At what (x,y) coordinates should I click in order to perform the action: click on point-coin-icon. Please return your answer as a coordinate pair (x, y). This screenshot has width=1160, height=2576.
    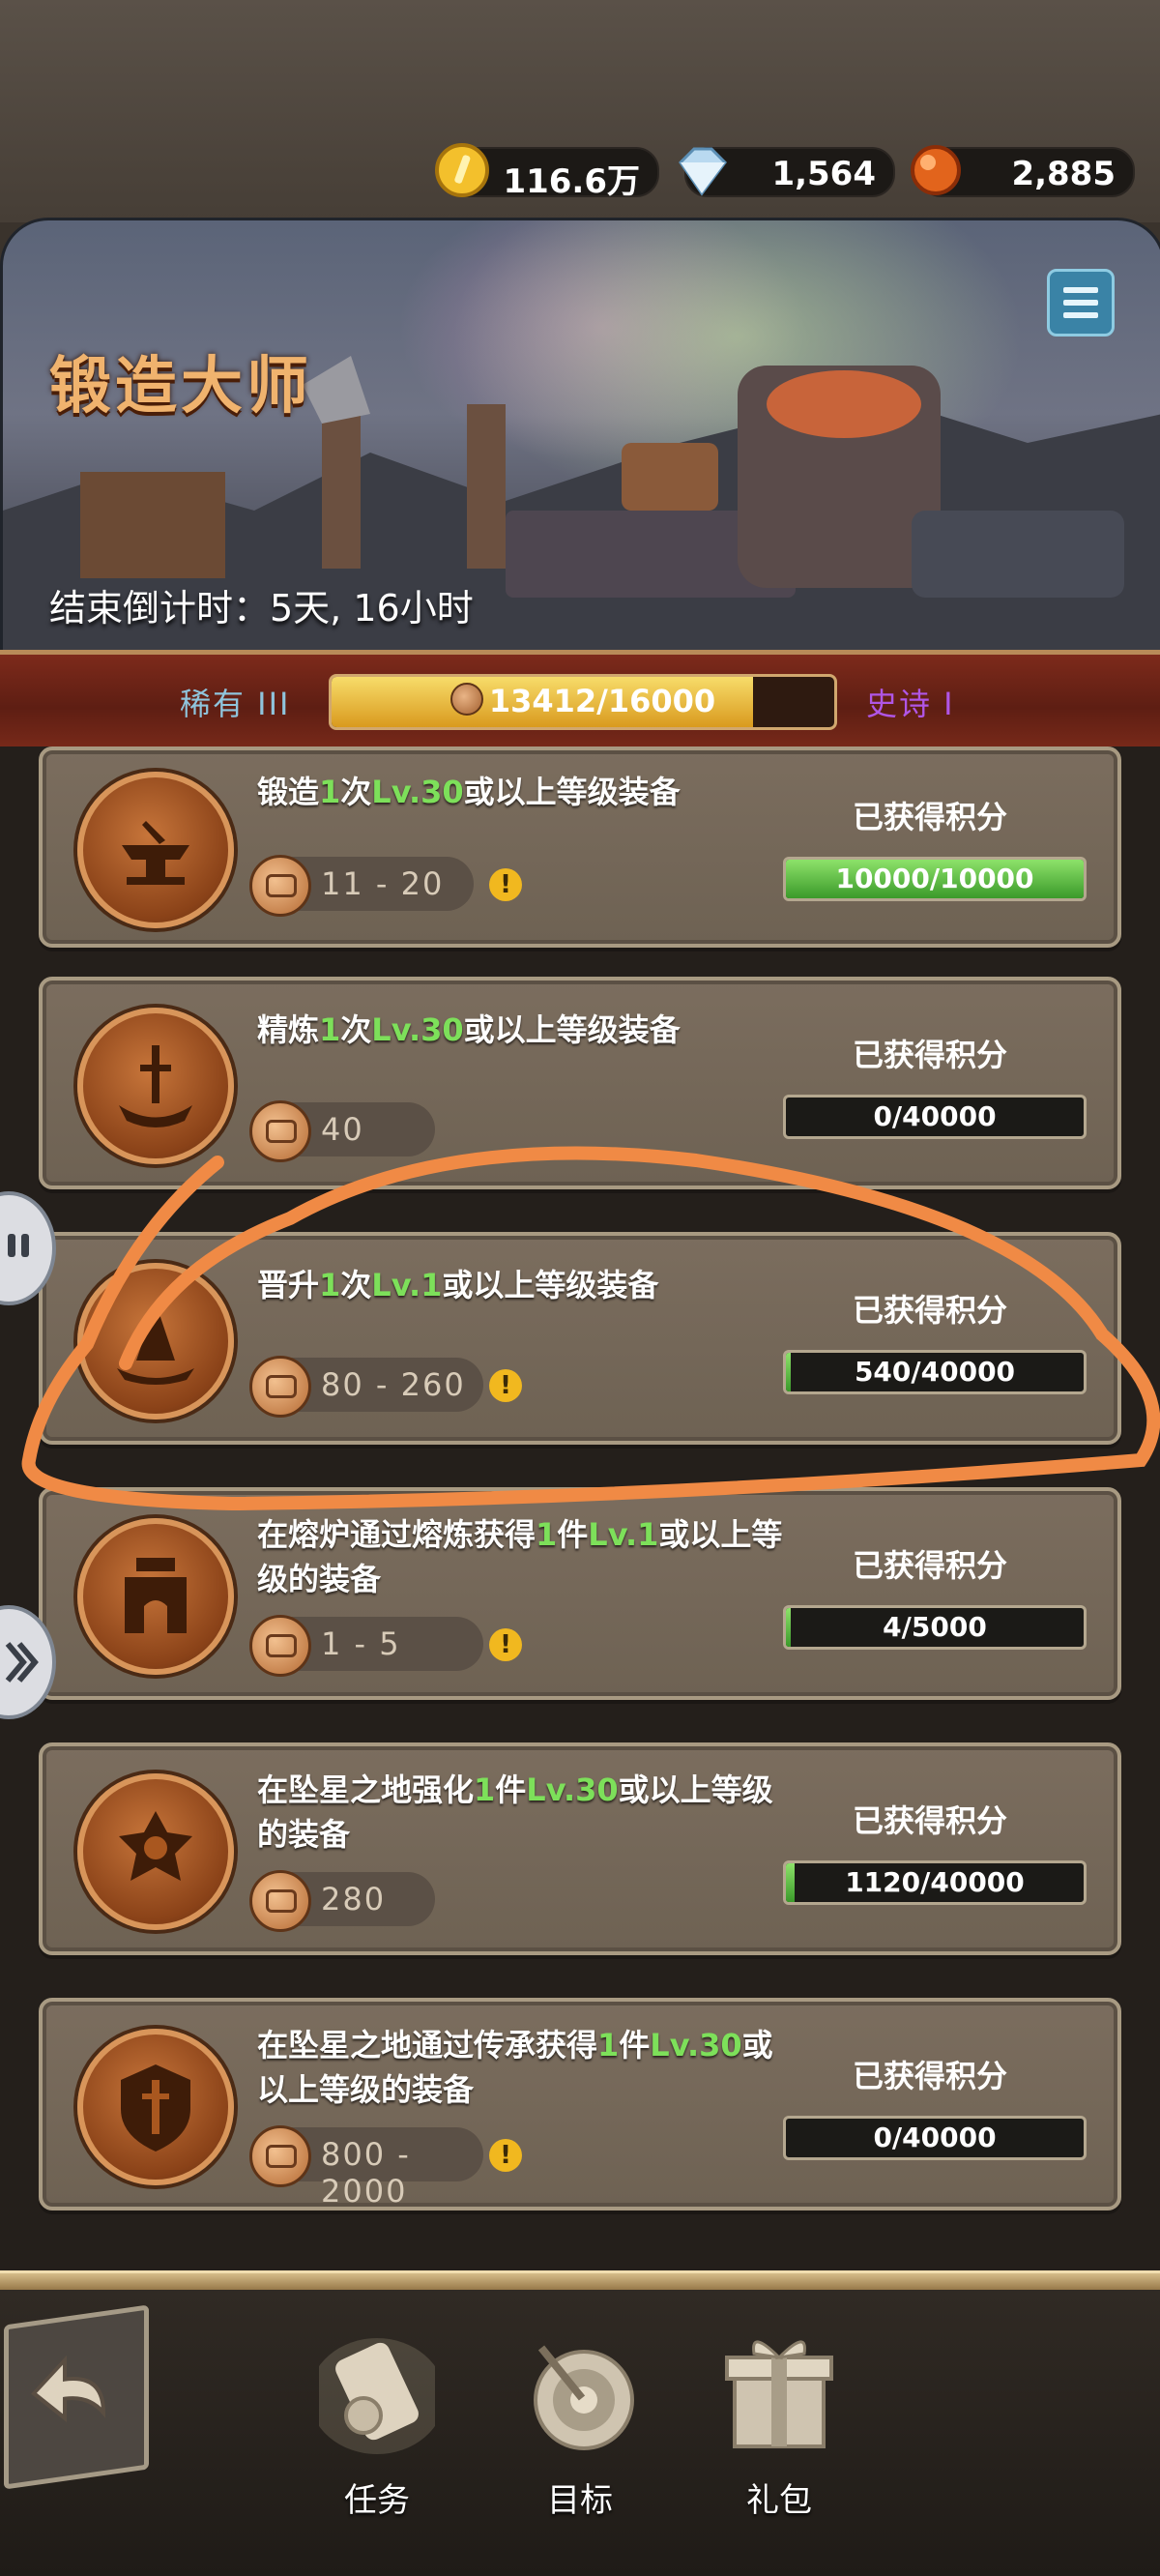
    Looking at the image, I should click on (466, 699).